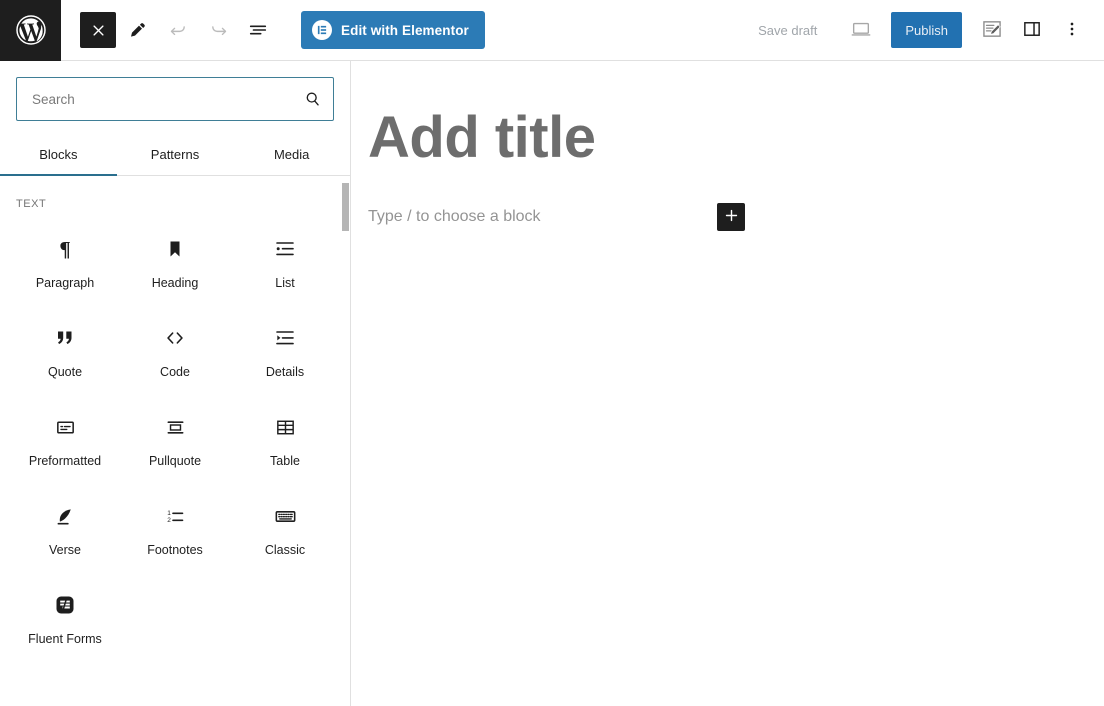 This screenshot has height=706, width=1104. I want to click on block-item-verse: Verse, so click(65, 529).